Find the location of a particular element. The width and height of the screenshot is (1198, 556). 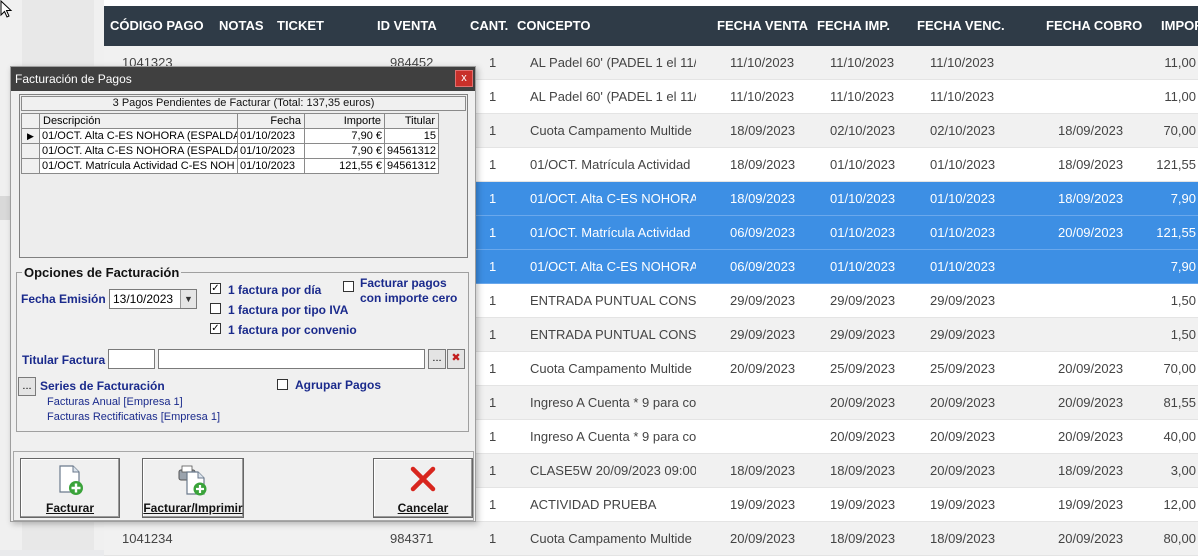

cell-importe: 81,55 is located at coordinates (1179, 402).